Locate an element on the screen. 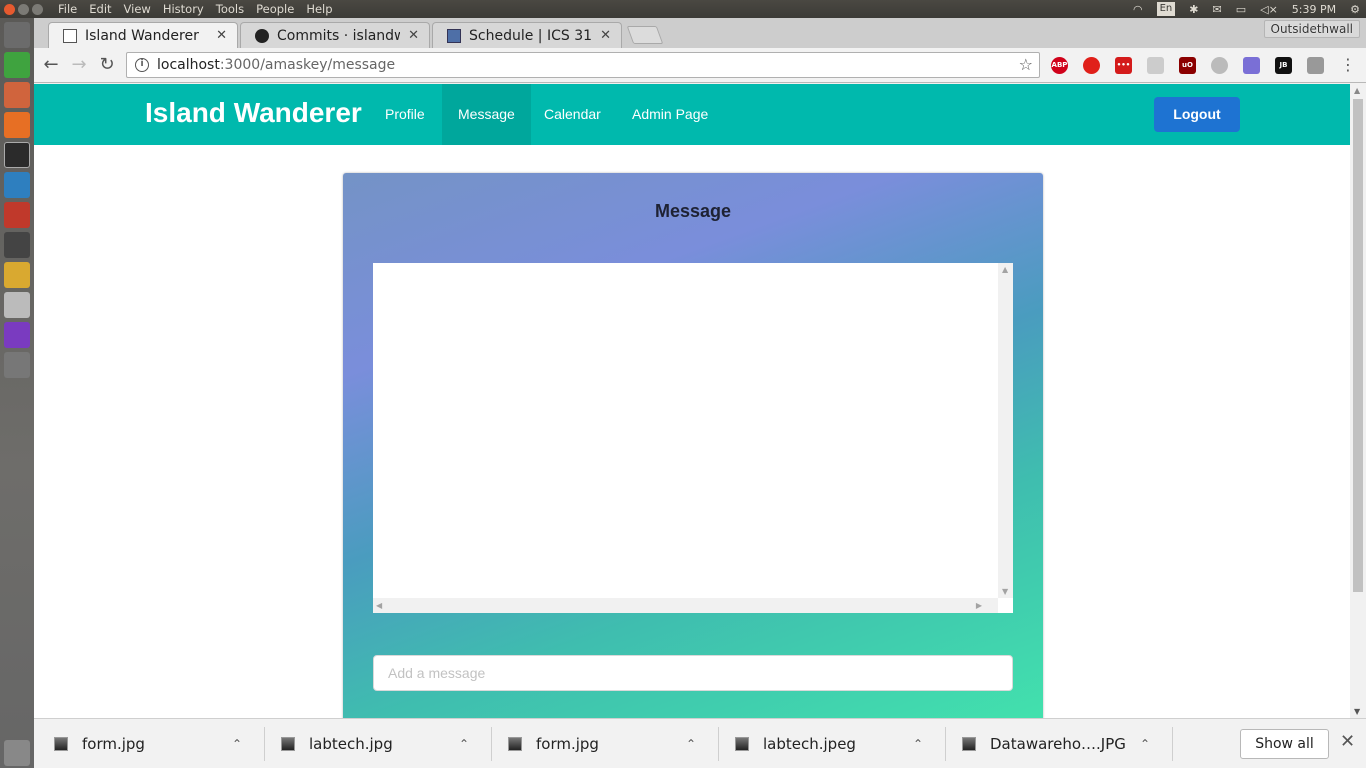 The image size is (1366, 768). scroll-left-arrow-icon: ◀ is located at coordinates (379, 605).